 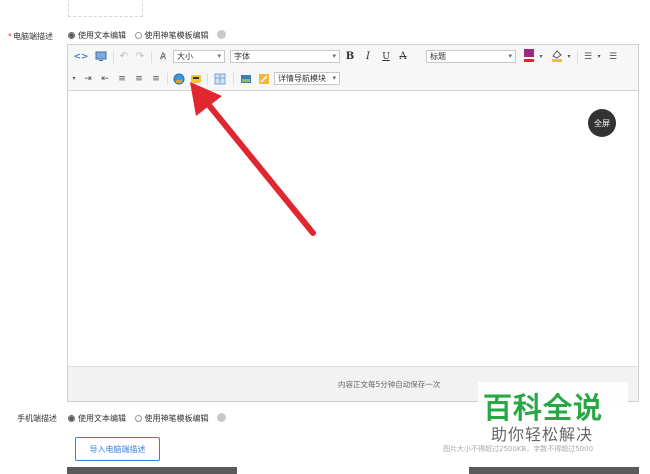 What do you see at coordinates (117, 449) in the screenshot?
I see `import-pc-desc-button: 导入电脑端描述` at bounding box center [117, 449].